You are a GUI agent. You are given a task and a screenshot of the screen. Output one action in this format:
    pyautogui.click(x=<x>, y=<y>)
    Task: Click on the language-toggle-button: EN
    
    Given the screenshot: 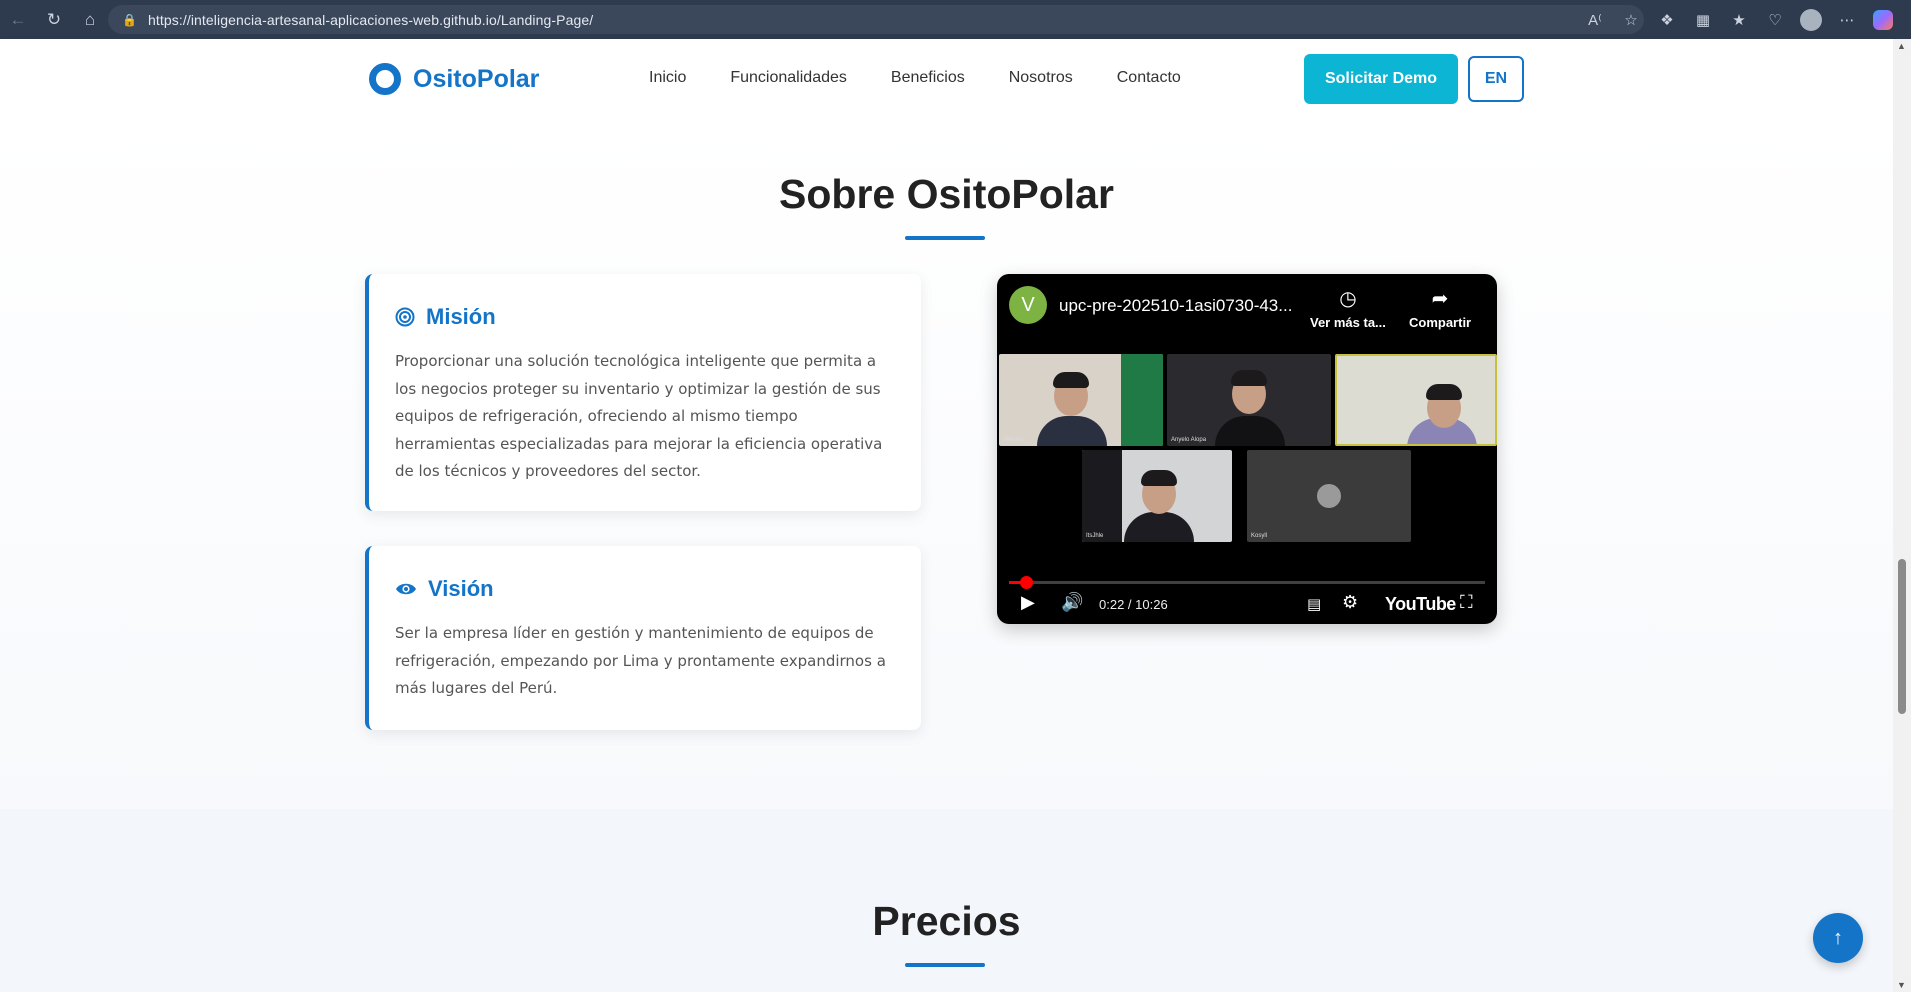 What is the action you would take?
    pyautogui.click(x=1496, y=79)
    